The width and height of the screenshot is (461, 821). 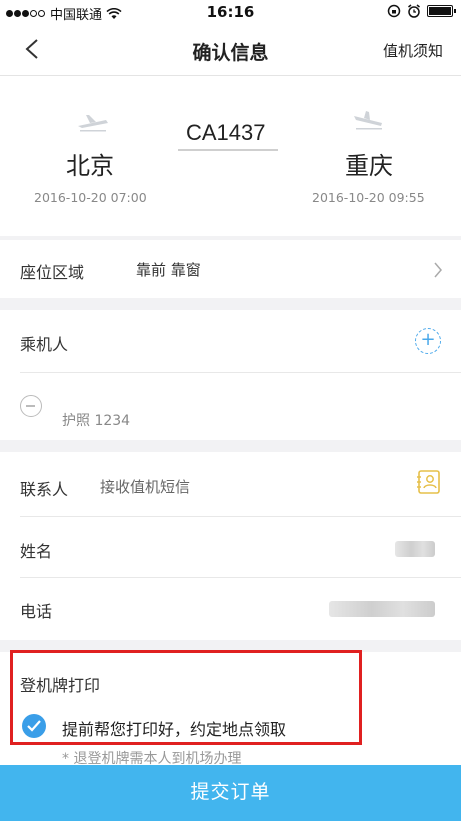 I want to click on status-bar: 中国联通 16:16, so click(x=230, y=12).